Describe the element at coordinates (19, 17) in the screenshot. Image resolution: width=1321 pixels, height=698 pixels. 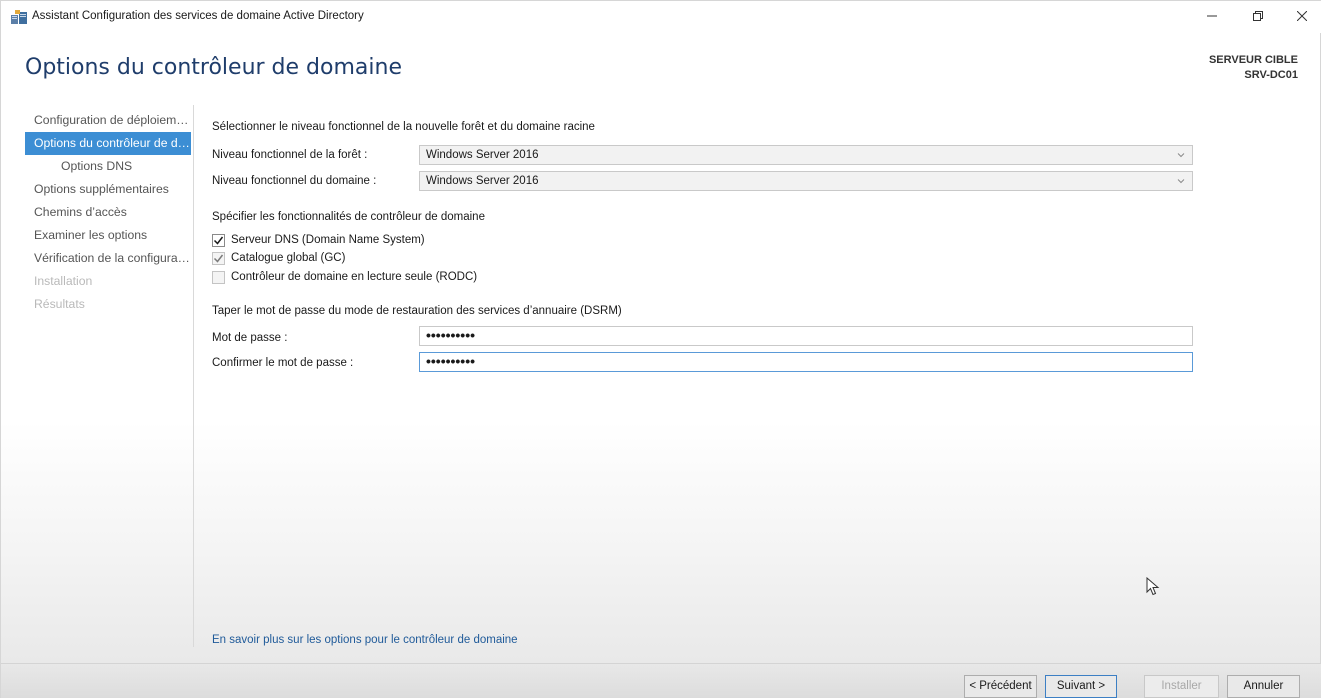
I see `server-manager-icon` at that location.